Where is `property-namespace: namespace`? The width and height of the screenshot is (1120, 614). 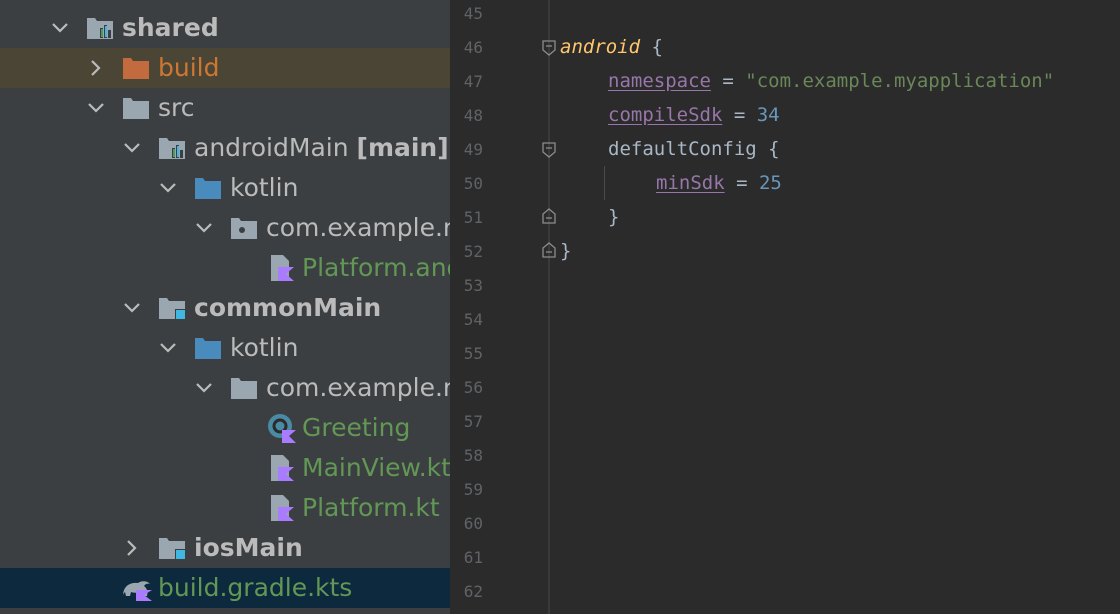
property-namespace: namespace is located at coordinates (659, 81).